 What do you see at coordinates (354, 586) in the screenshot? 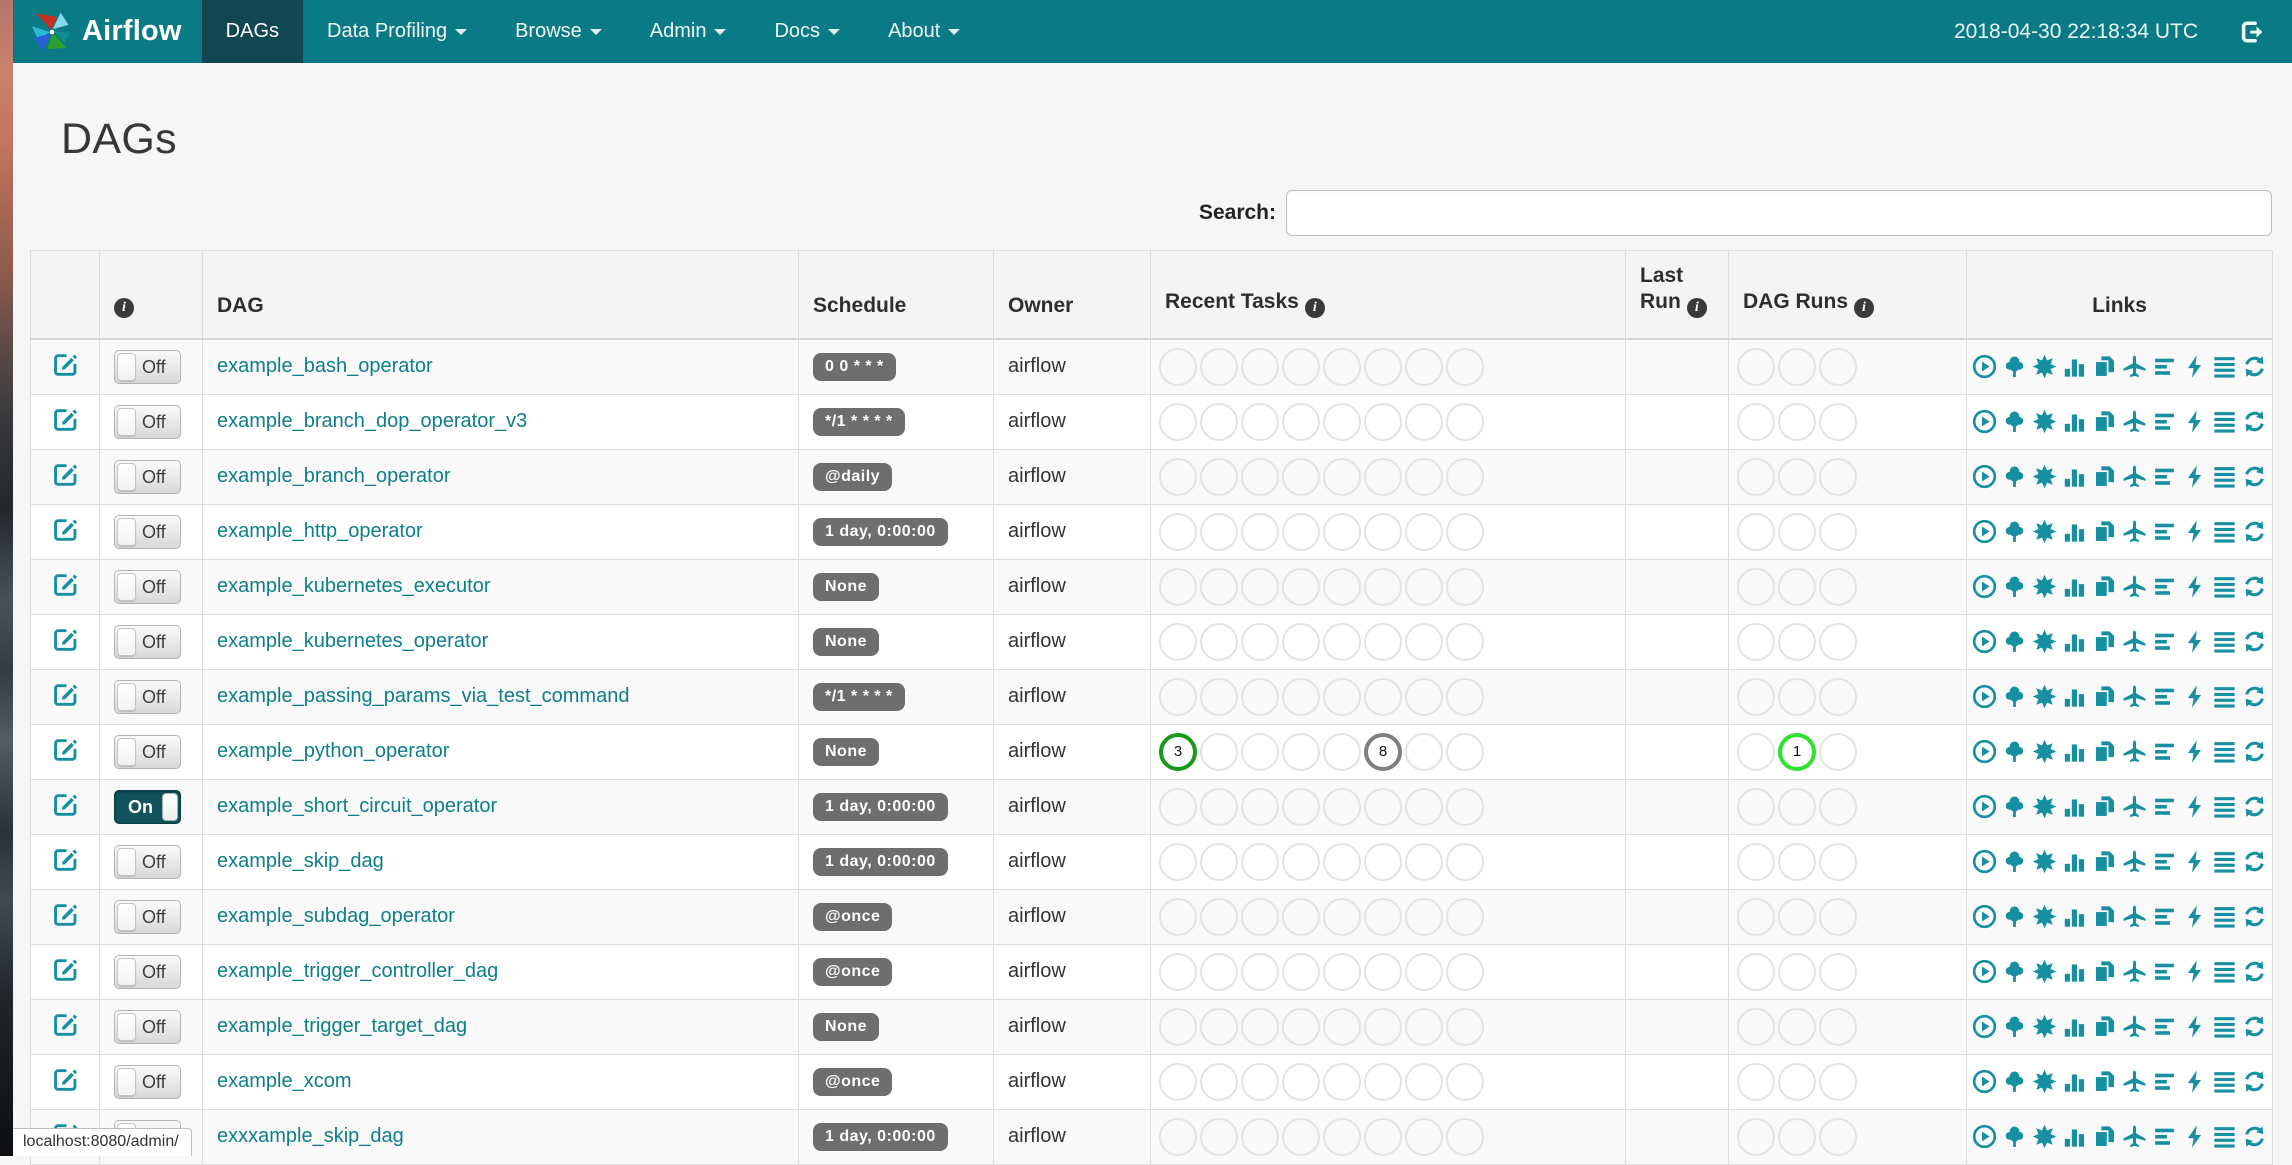
I see `dag-name-link: example_kubernetes_executor` at bounding box center [354, 586].